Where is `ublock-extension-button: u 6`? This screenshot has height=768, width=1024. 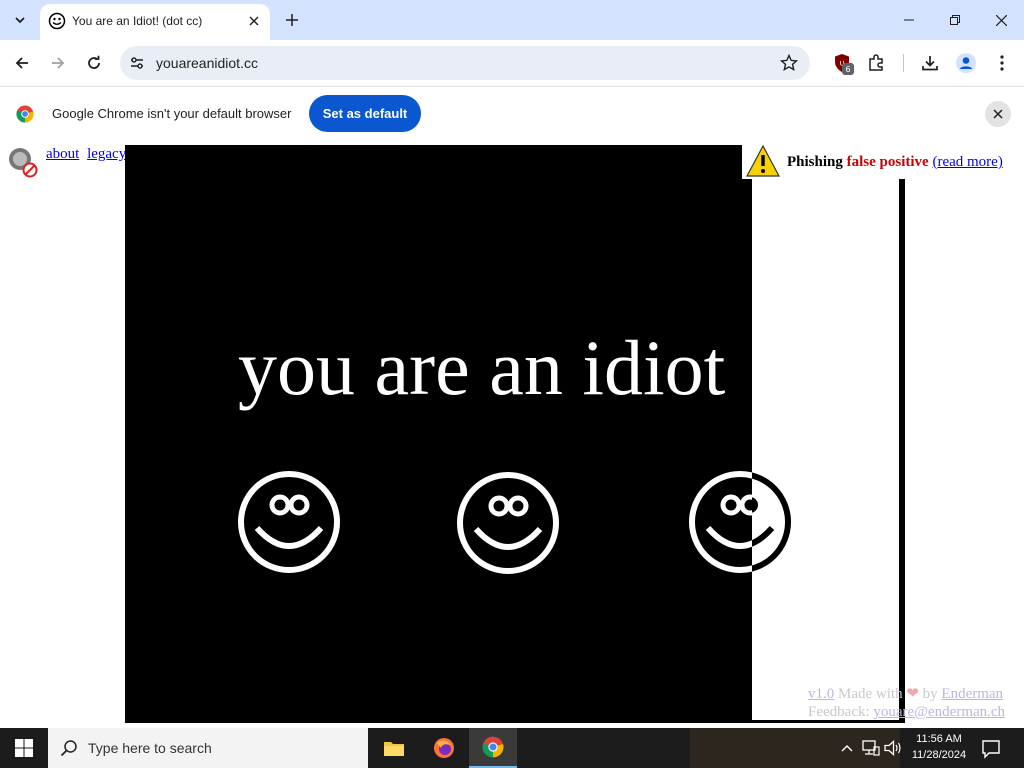 ublock-extension-button: u 6 is located at coordinates (842, 63).